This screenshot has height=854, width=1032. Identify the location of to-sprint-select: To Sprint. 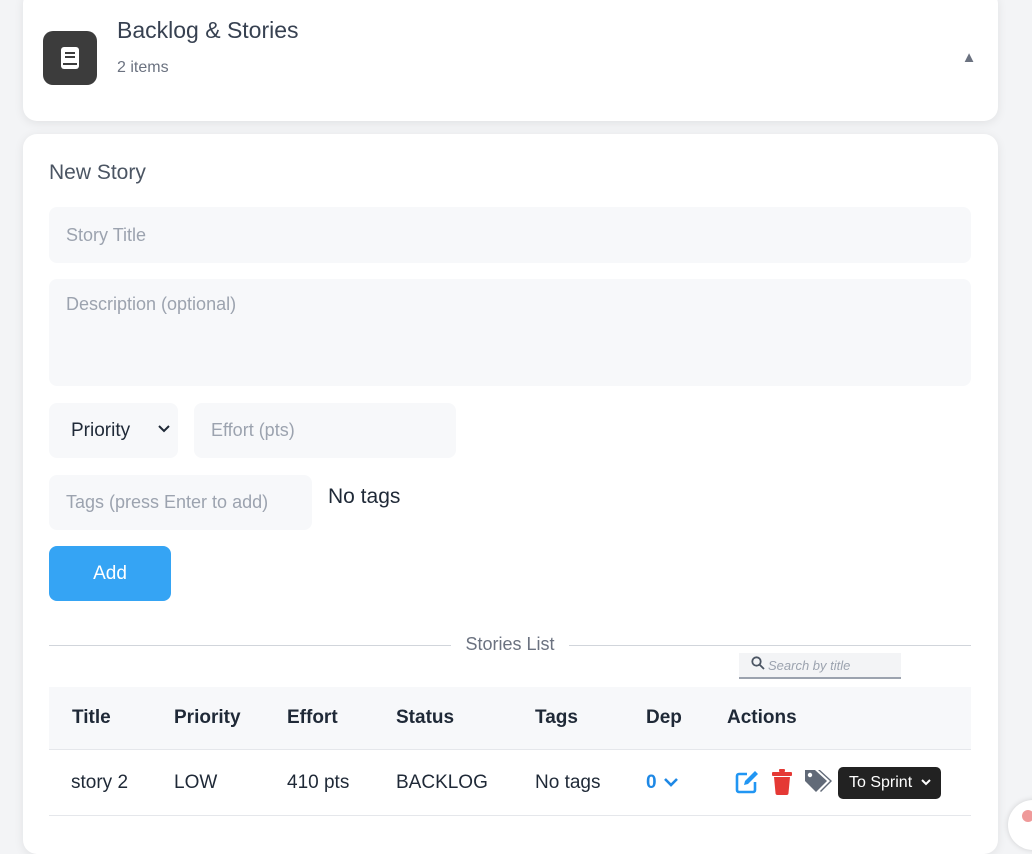
(889, 783).